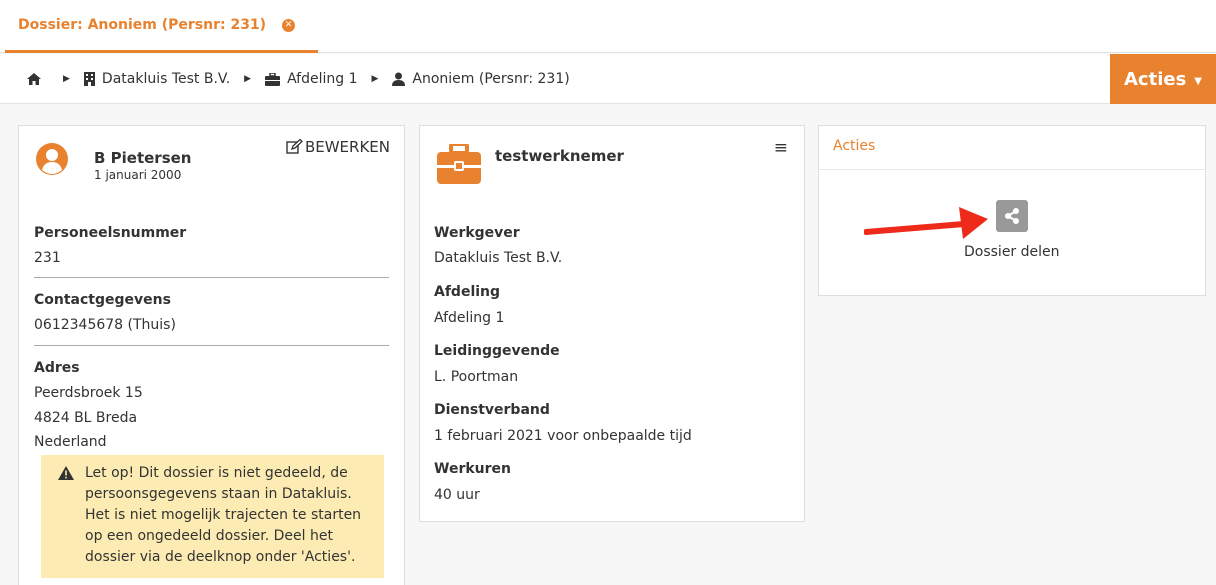 Image resolution: width=1216 pixels, height=585 pixels. What do you see at coordinates (322, 79) in the screenshot?
I see `breadcrumb-label: Afdeling 1` at bounding box center [322, 79].